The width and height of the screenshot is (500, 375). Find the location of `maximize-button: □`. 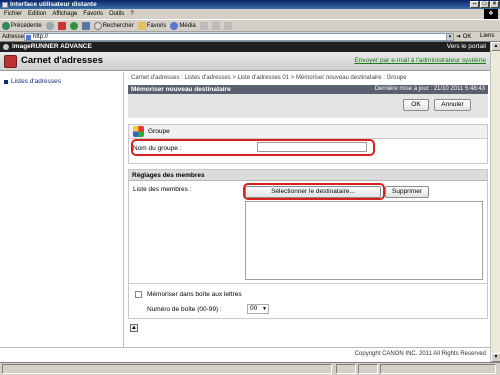

maximize-button: □ is located at coordinates (484, 4).